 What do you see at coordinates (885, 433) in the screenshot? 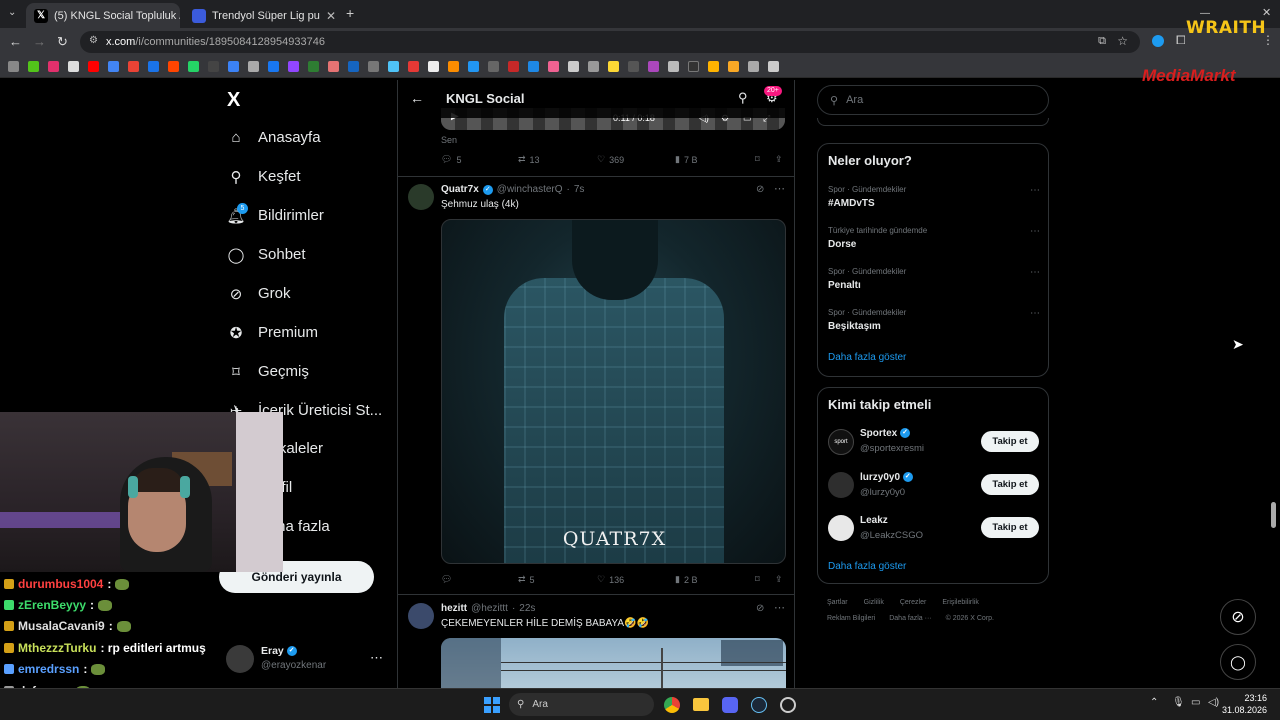
I see `suggestion-name: Sportex ✓` at bounding box center [885, 433].